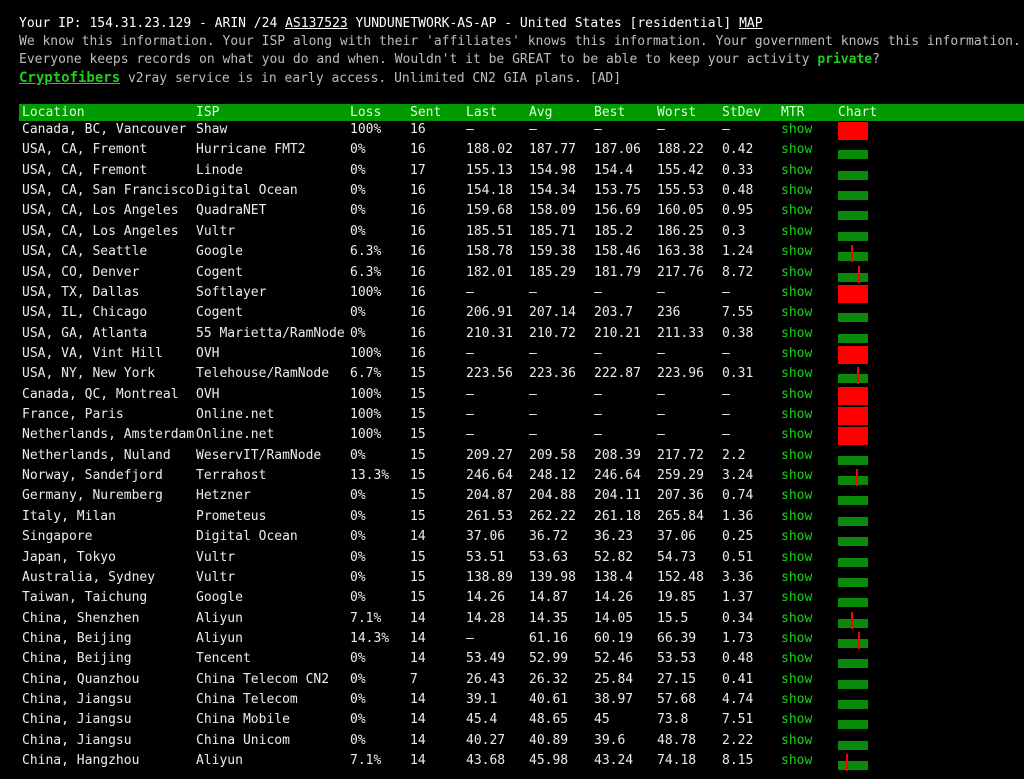 The height and width of the screenshot is (779, 1024). Describe the element at coordinates (738, 333) in the screenshot. I see `cell-stdev: 0.38` at that location.